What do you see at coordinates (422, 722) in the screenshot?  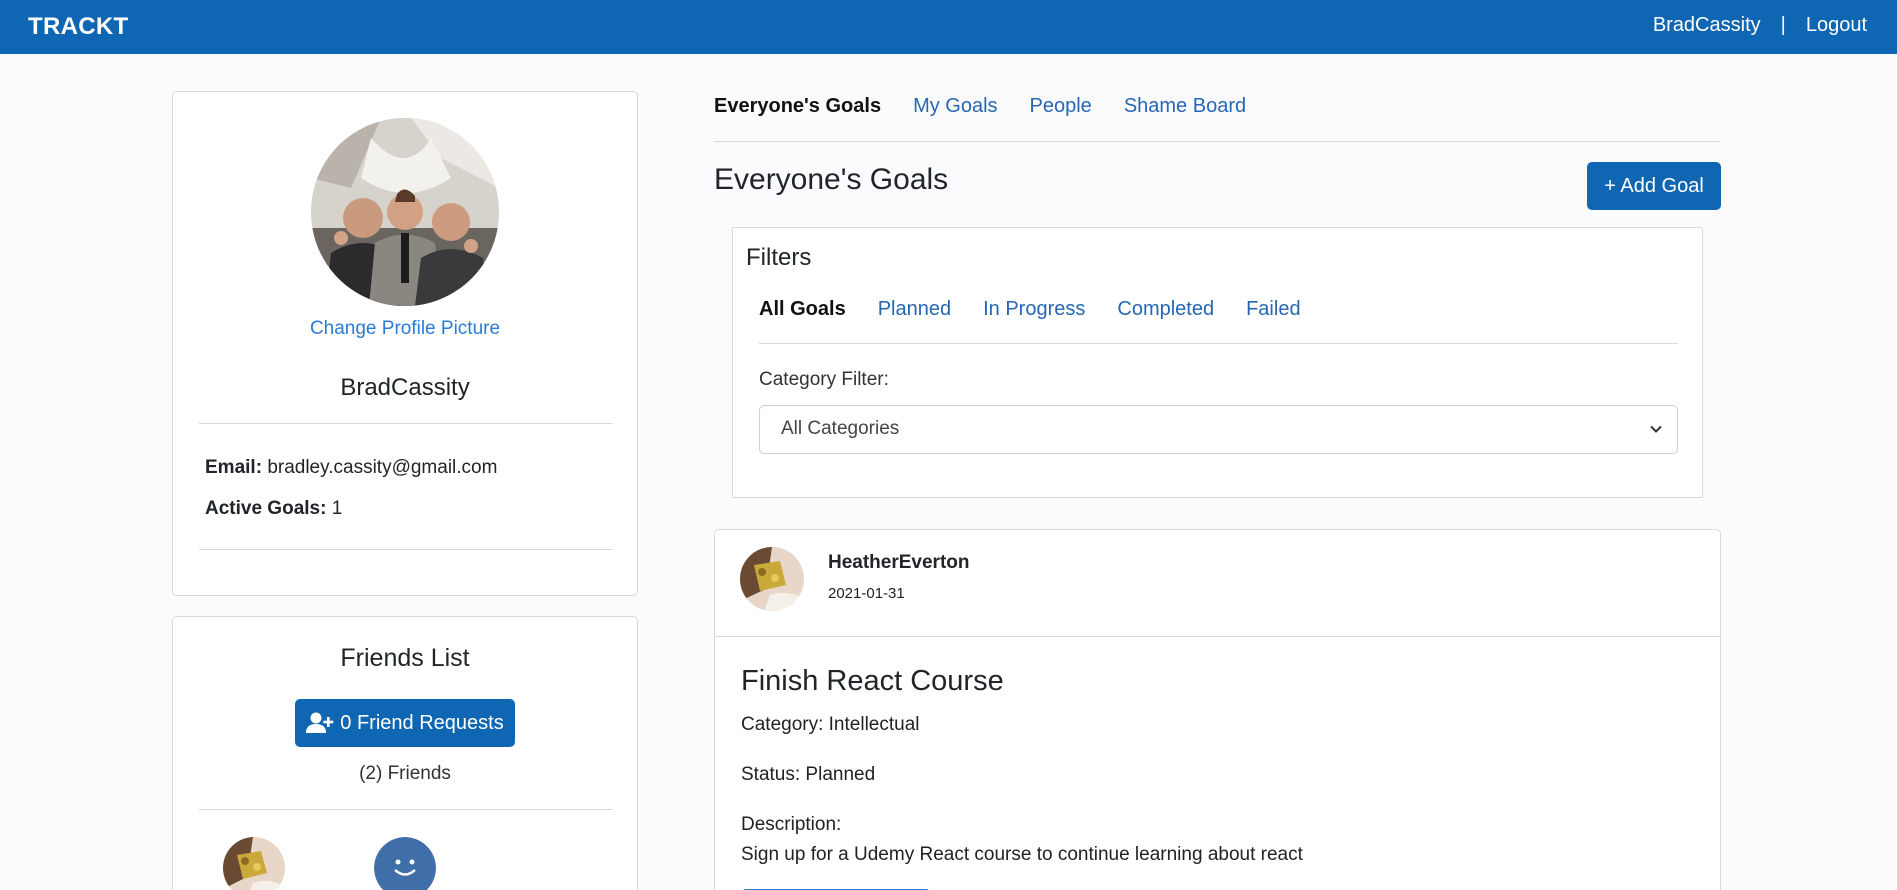 I see `friend-requests-label: 0 Friend Requests` at bounding box center [422, 722].